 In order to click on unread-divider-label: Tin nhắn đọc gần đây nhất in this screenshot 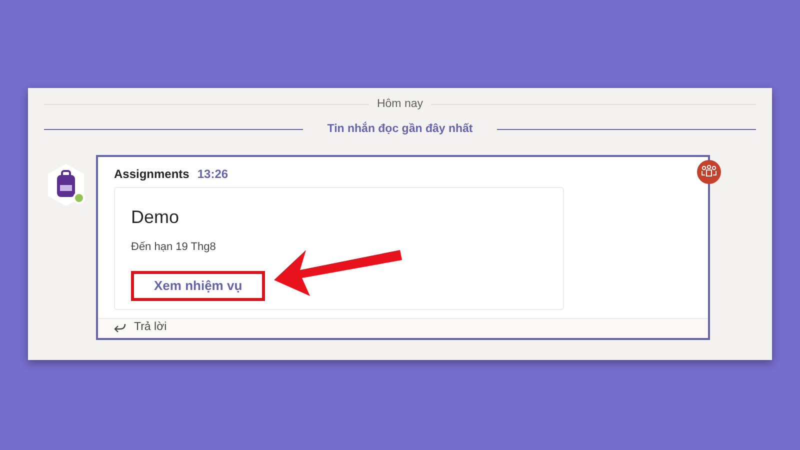, I will do `click(400, 129)`.